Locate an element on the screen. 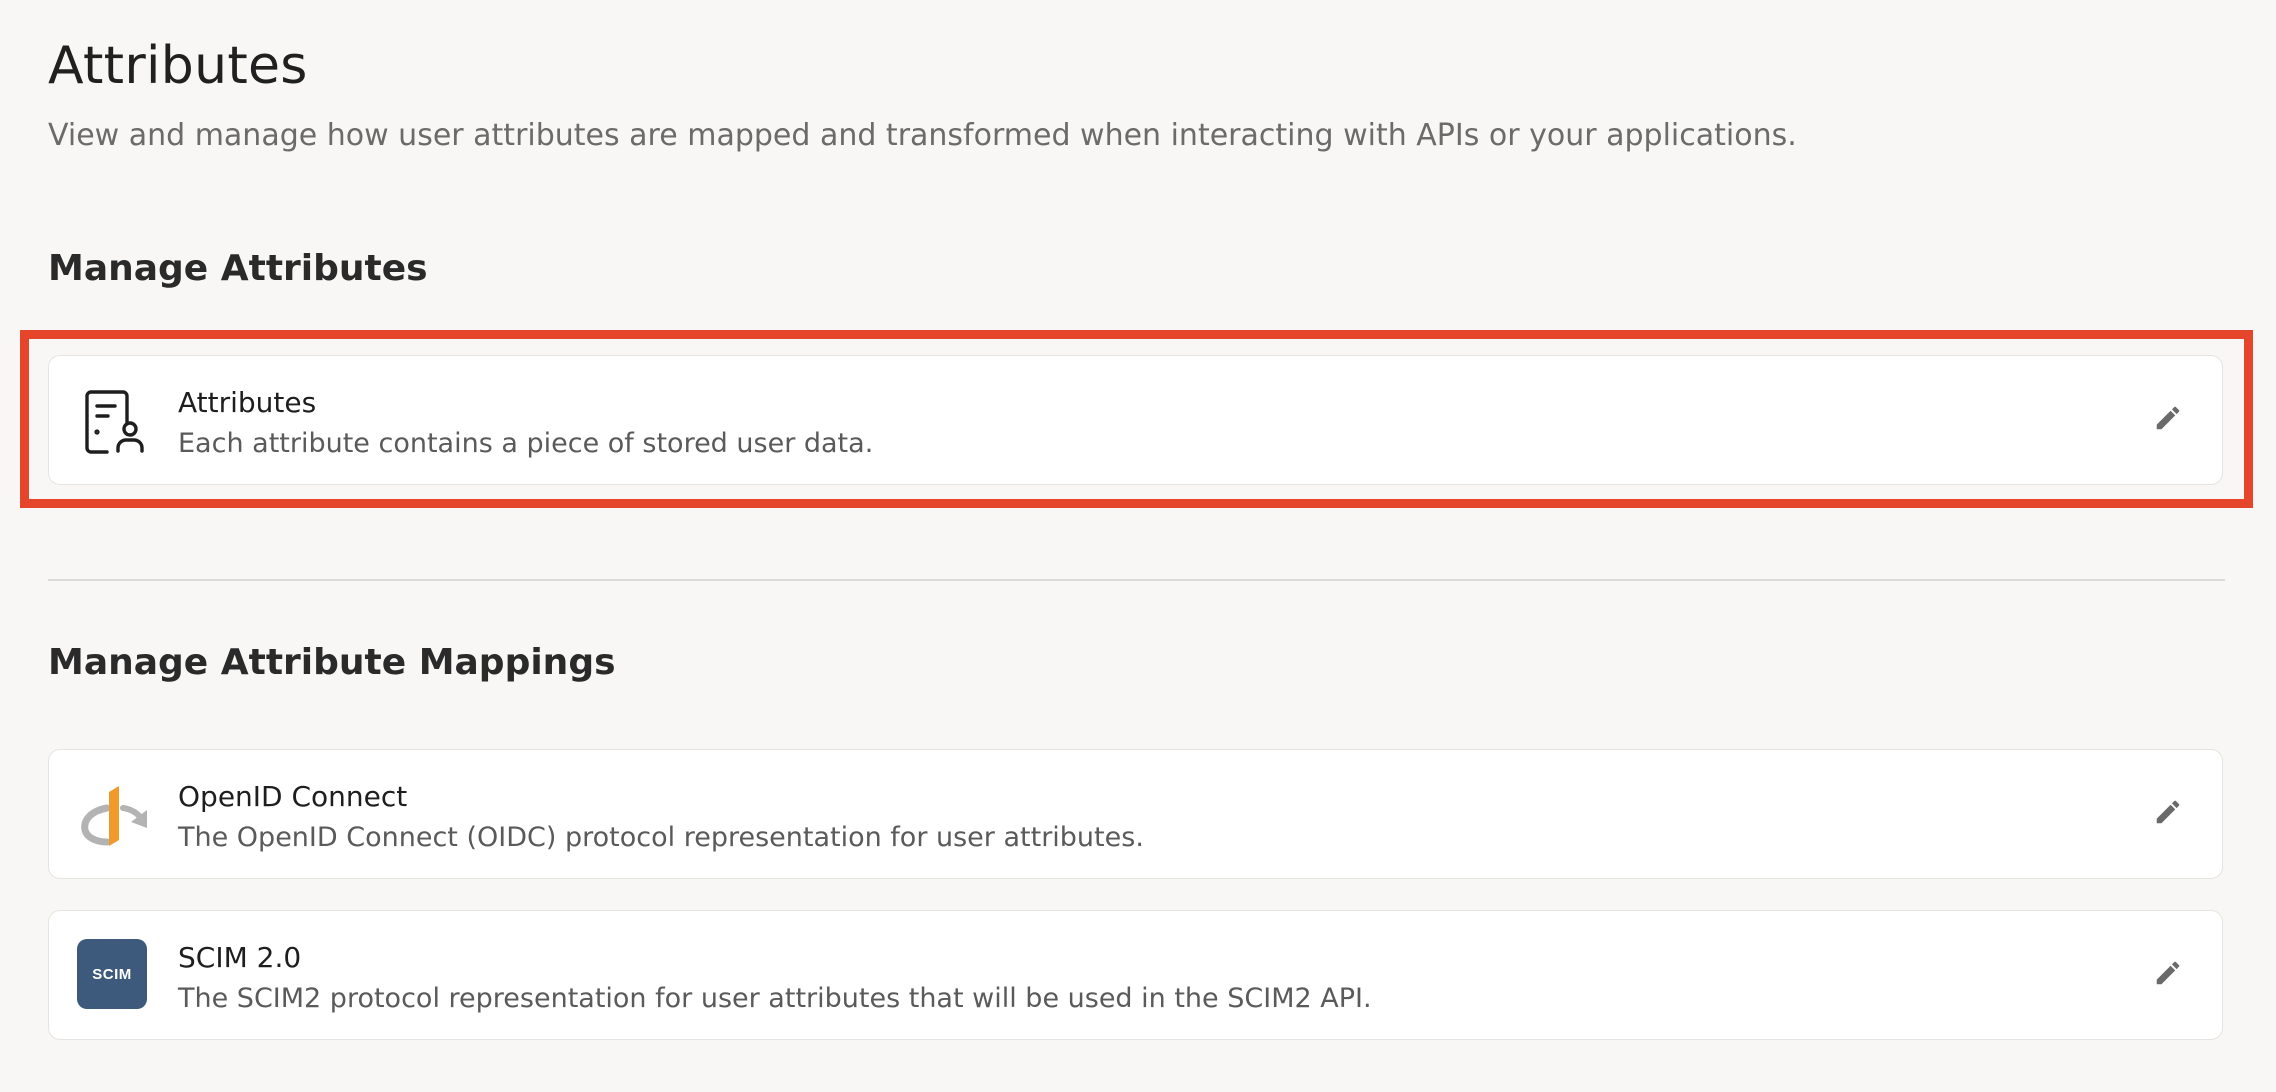 The width and height of the screenshot is (2276, 1092). edit-attributes-button is located at coordinates (2168, 420).